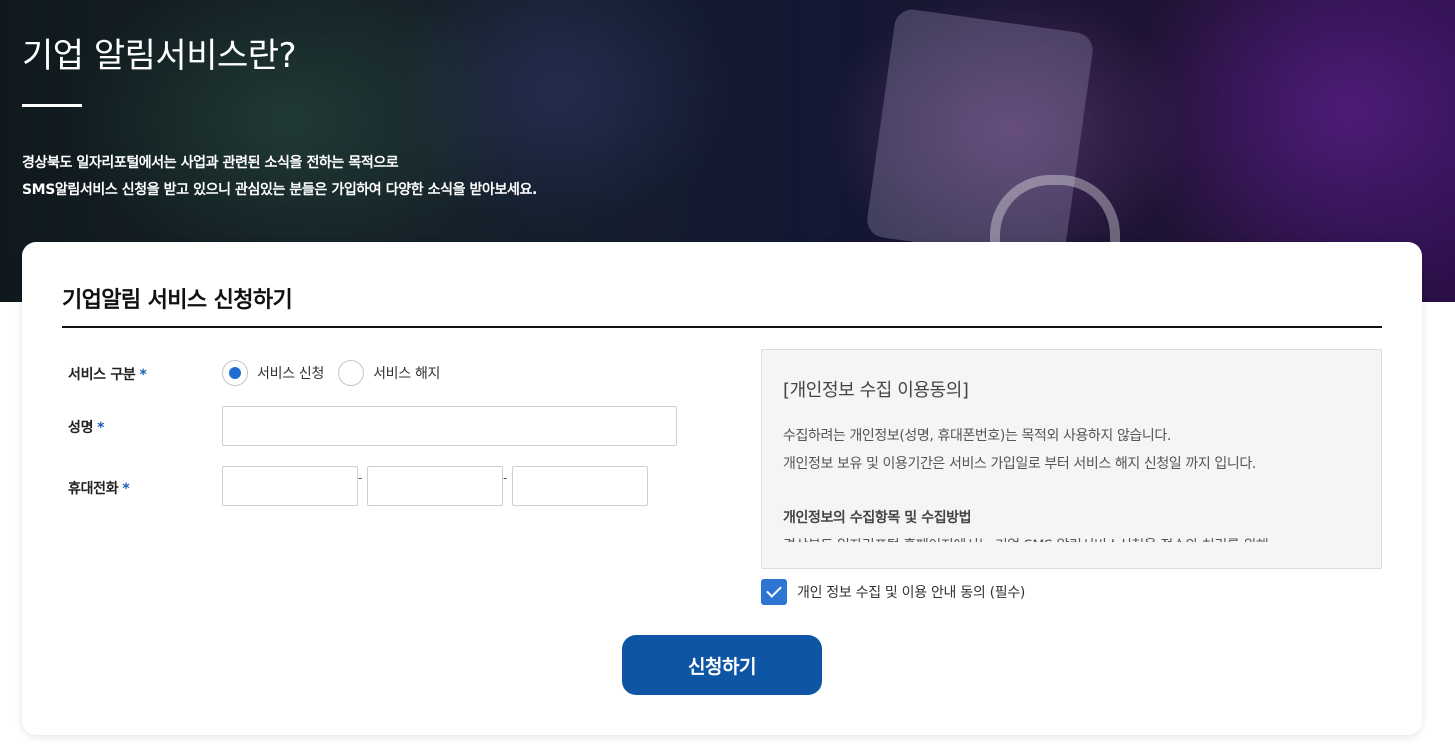 Image resolution: width=1455 pixels, height=751 pixels. I want to click on page-title: 기업 알림서비스란?, so click(159, 56).